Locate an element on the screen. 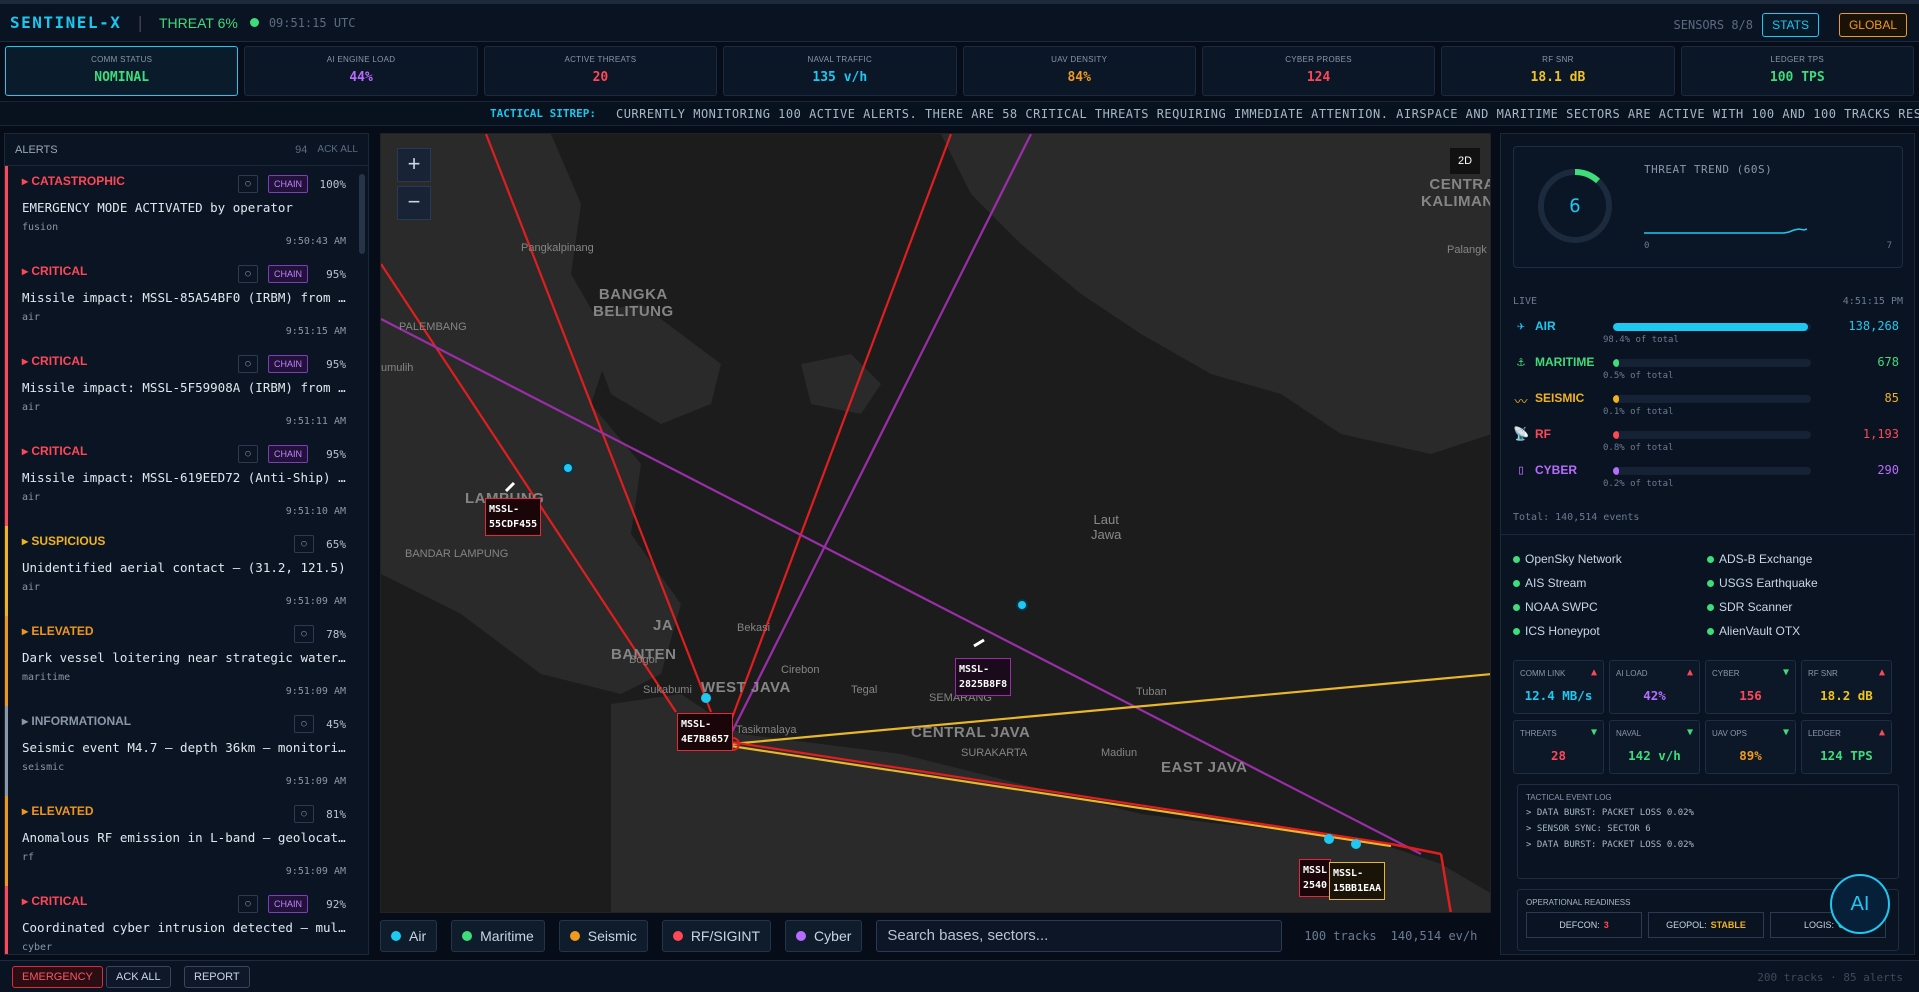  kpi-card: NAVAL 142 v/h ▼ is located at coordinates (1654, 747).